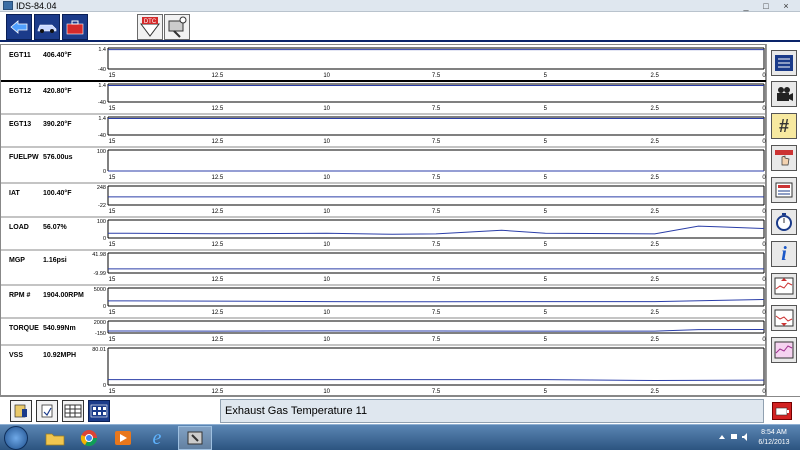  What do you see at coordinates (99, 274) in the screenshot?
I see `y-min-label: -9.99` at bounding box center [99, 274].